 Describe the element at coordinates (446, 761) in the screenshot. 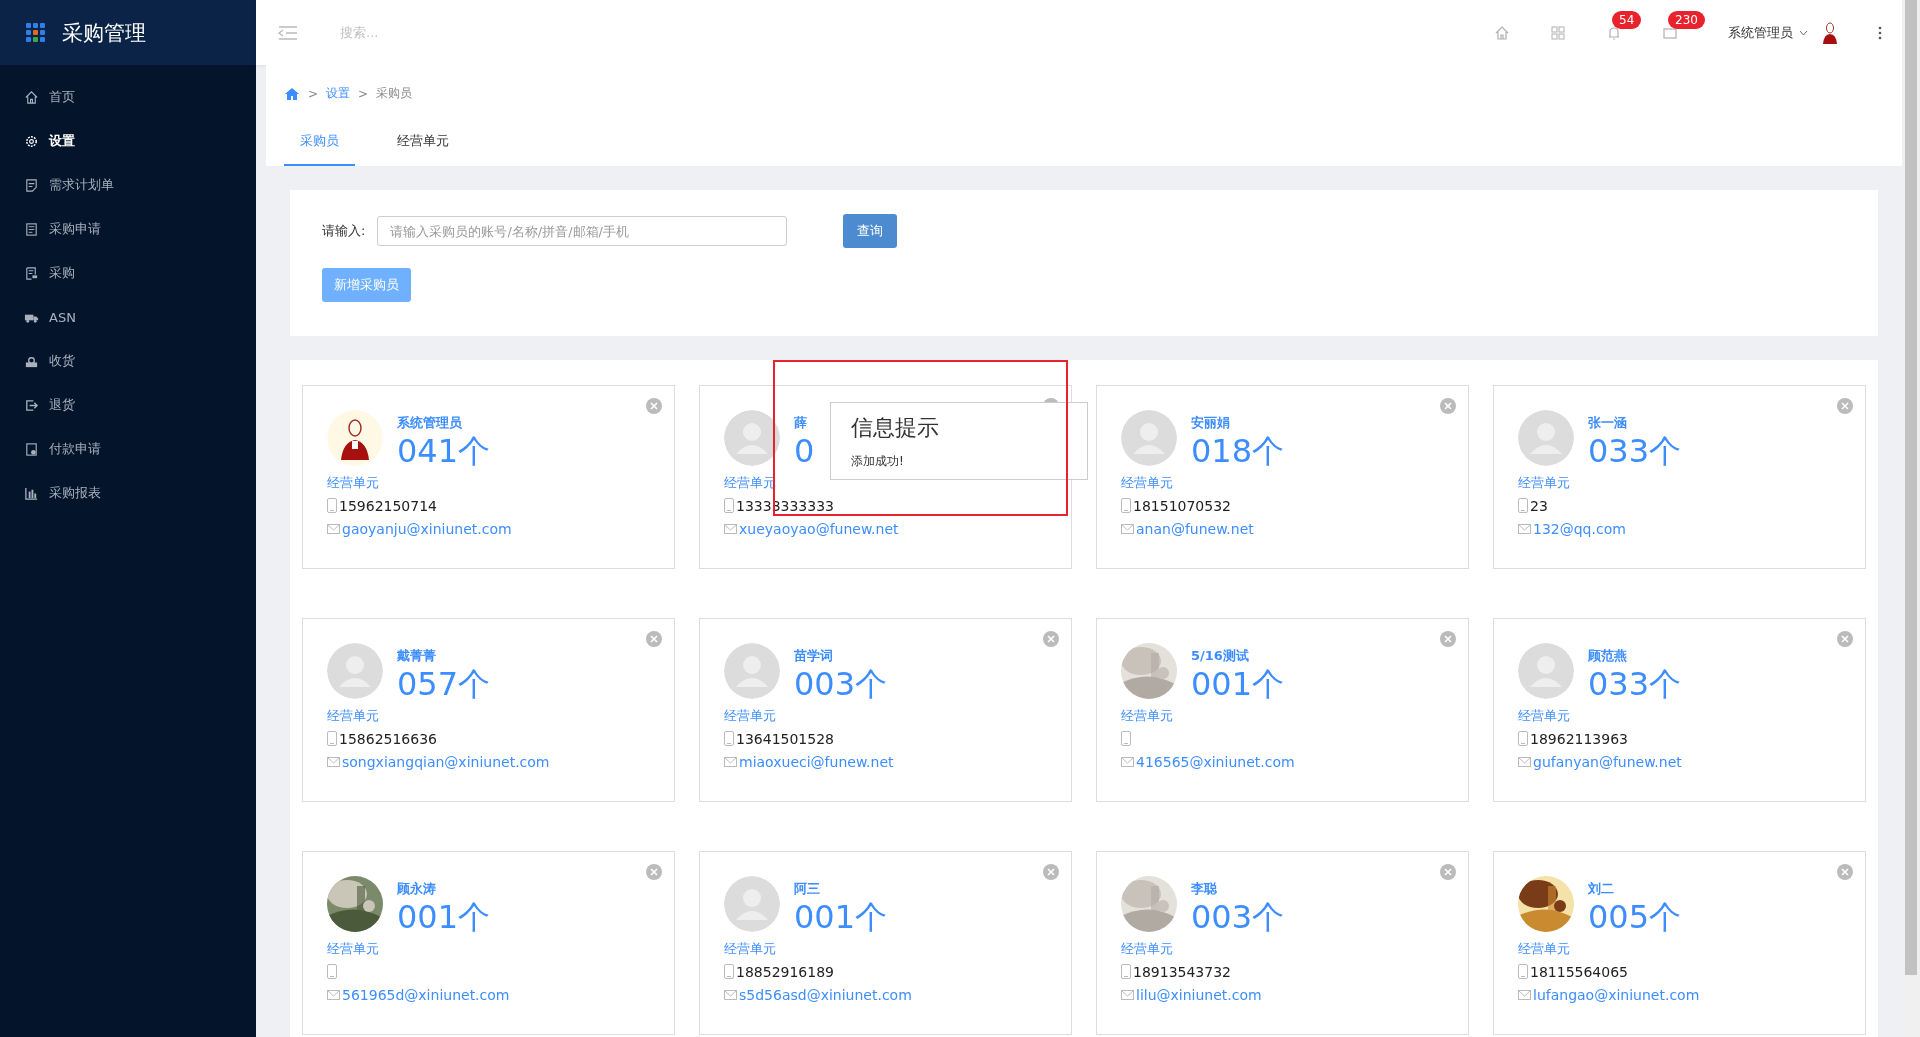

I see `email-link: songxiangqian@xiniunet.com` at that location.